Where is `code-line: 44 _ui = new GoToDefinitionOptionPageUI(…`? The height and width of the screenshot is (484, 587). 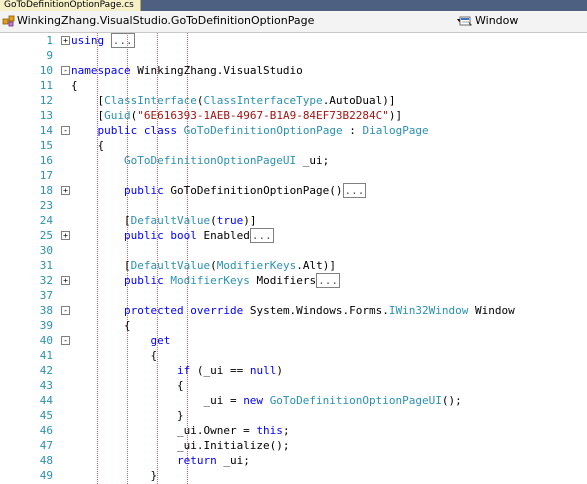
code-line: 44 _ui = new GoToDefinitionOptionPageUI(… is located at coordinates (293, 400).